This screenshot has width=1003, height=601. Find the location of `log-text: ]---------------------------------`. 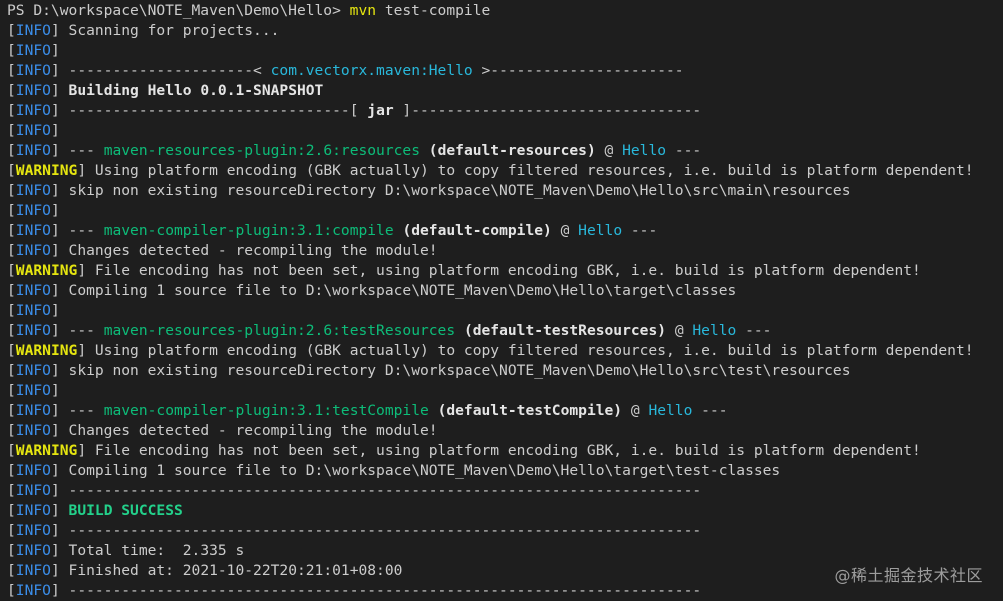

log-text: ]--------------------------------- is located at coordinates (547, 110).